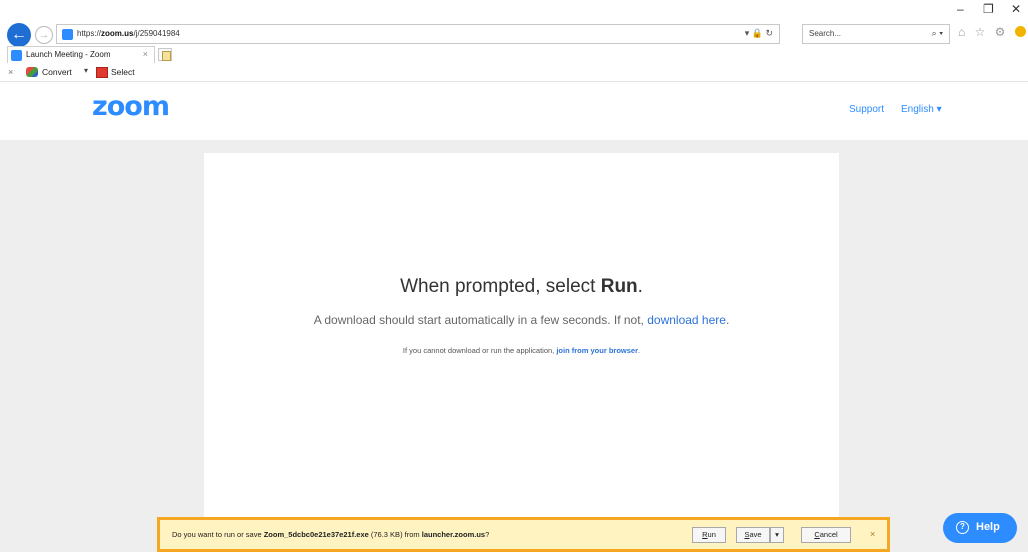 The width and height of the screenshot is (1028, 552). What do you see at coordinates (686, 320) in the screenshot?
I see `download-here-link: download here` at bounding box center [686, 320].